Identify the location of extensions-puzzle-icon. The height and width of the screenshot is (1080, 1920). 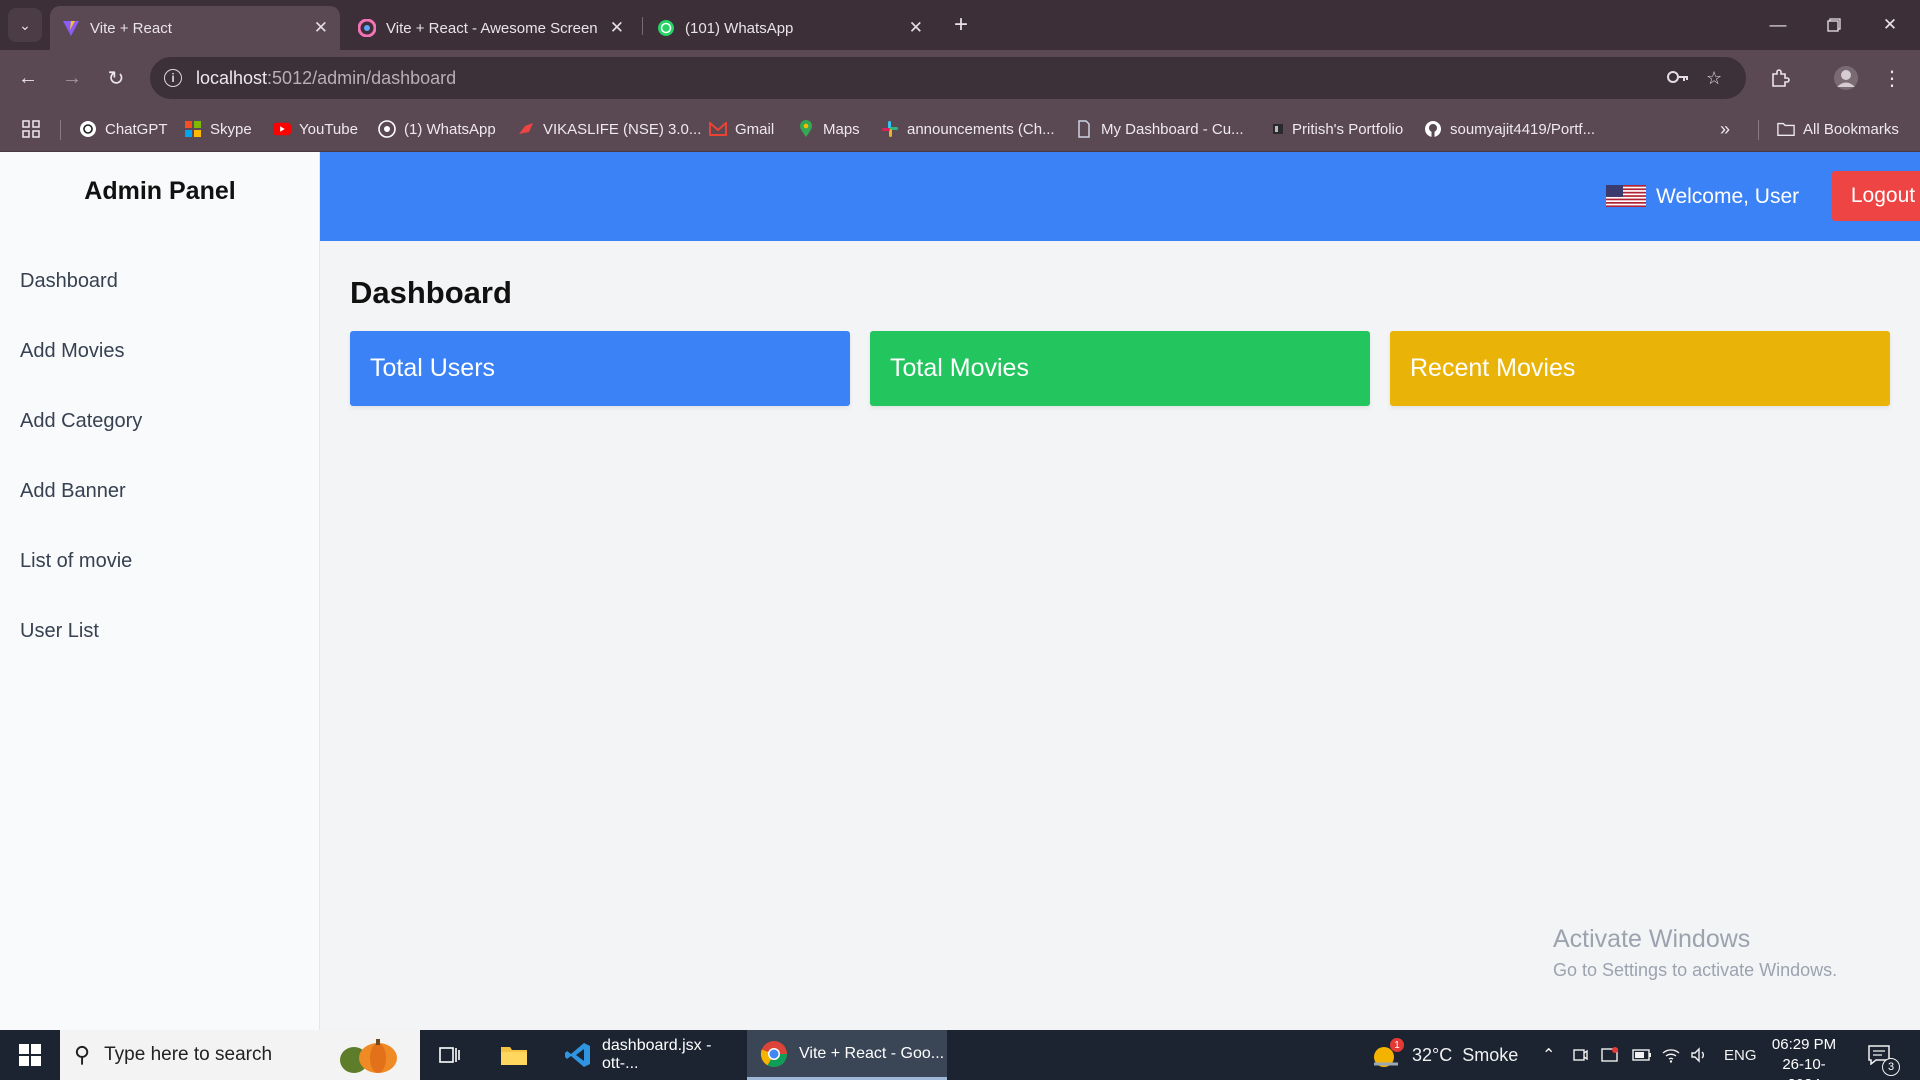
(1780, 78).